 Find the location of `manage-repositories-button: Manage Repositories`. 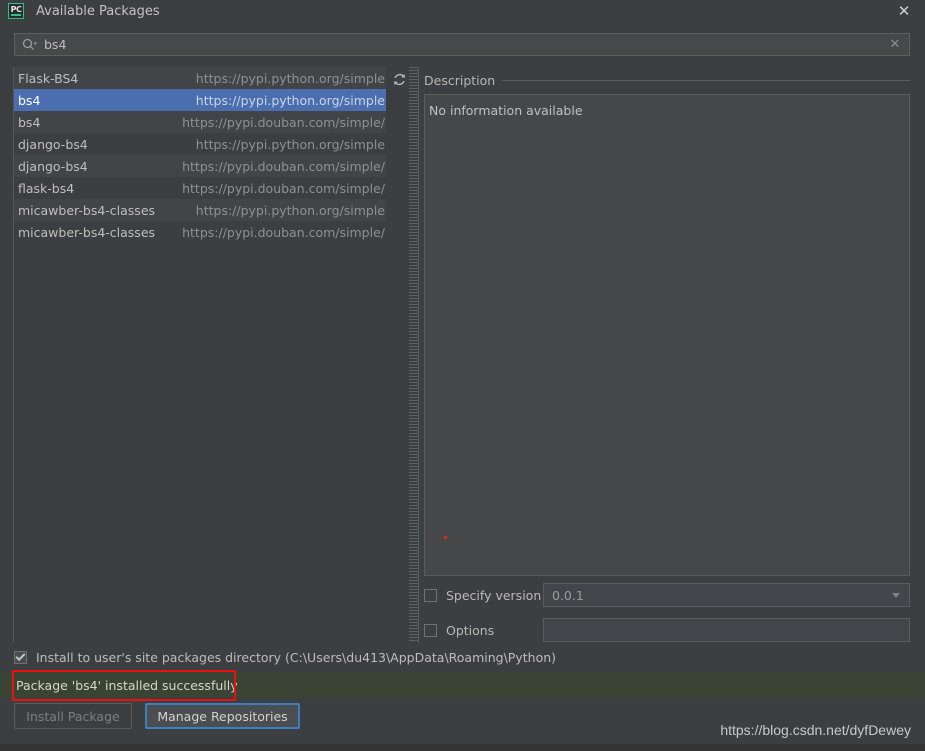

manage-repositories-button: Manage Repositories is located at coordinates (222, 716).